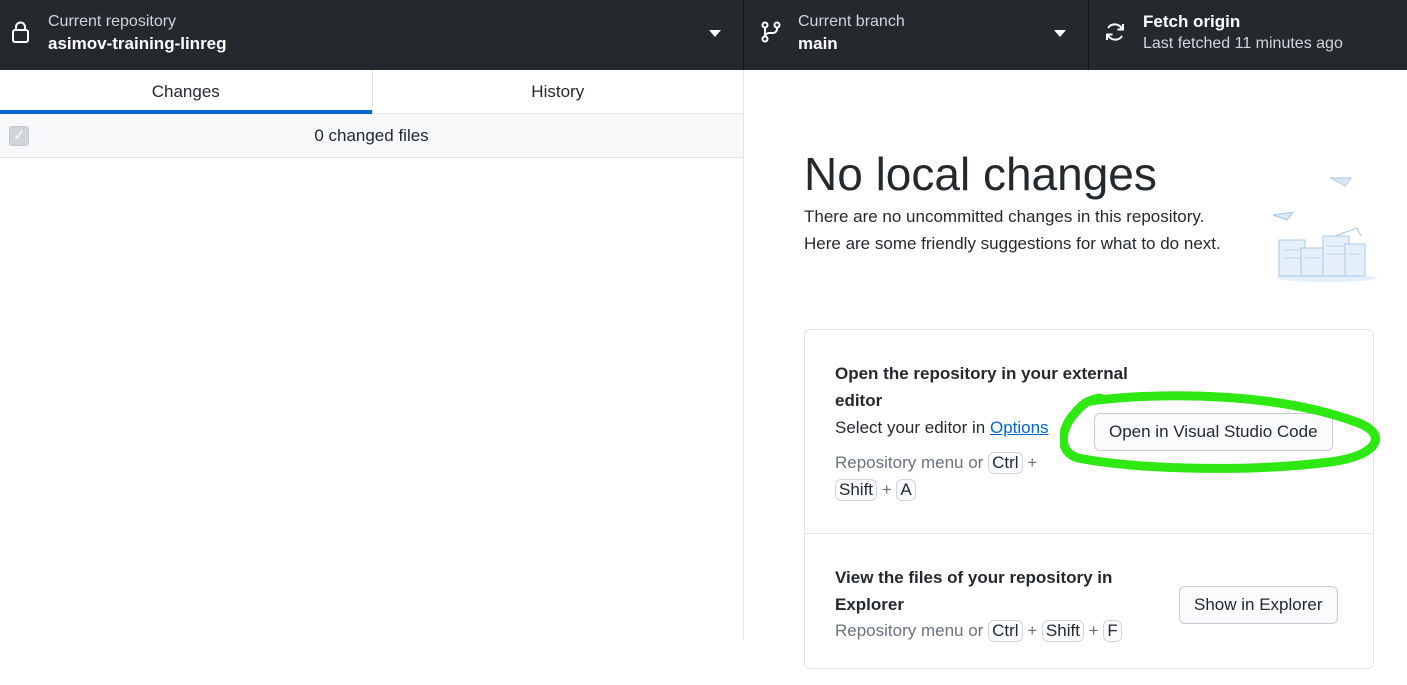 Image resolution: width=1407 pixels, height=685 pixels. Describe the element at coordinates (557, 91) in the screenshot. I see `tab-history: History` at that location.